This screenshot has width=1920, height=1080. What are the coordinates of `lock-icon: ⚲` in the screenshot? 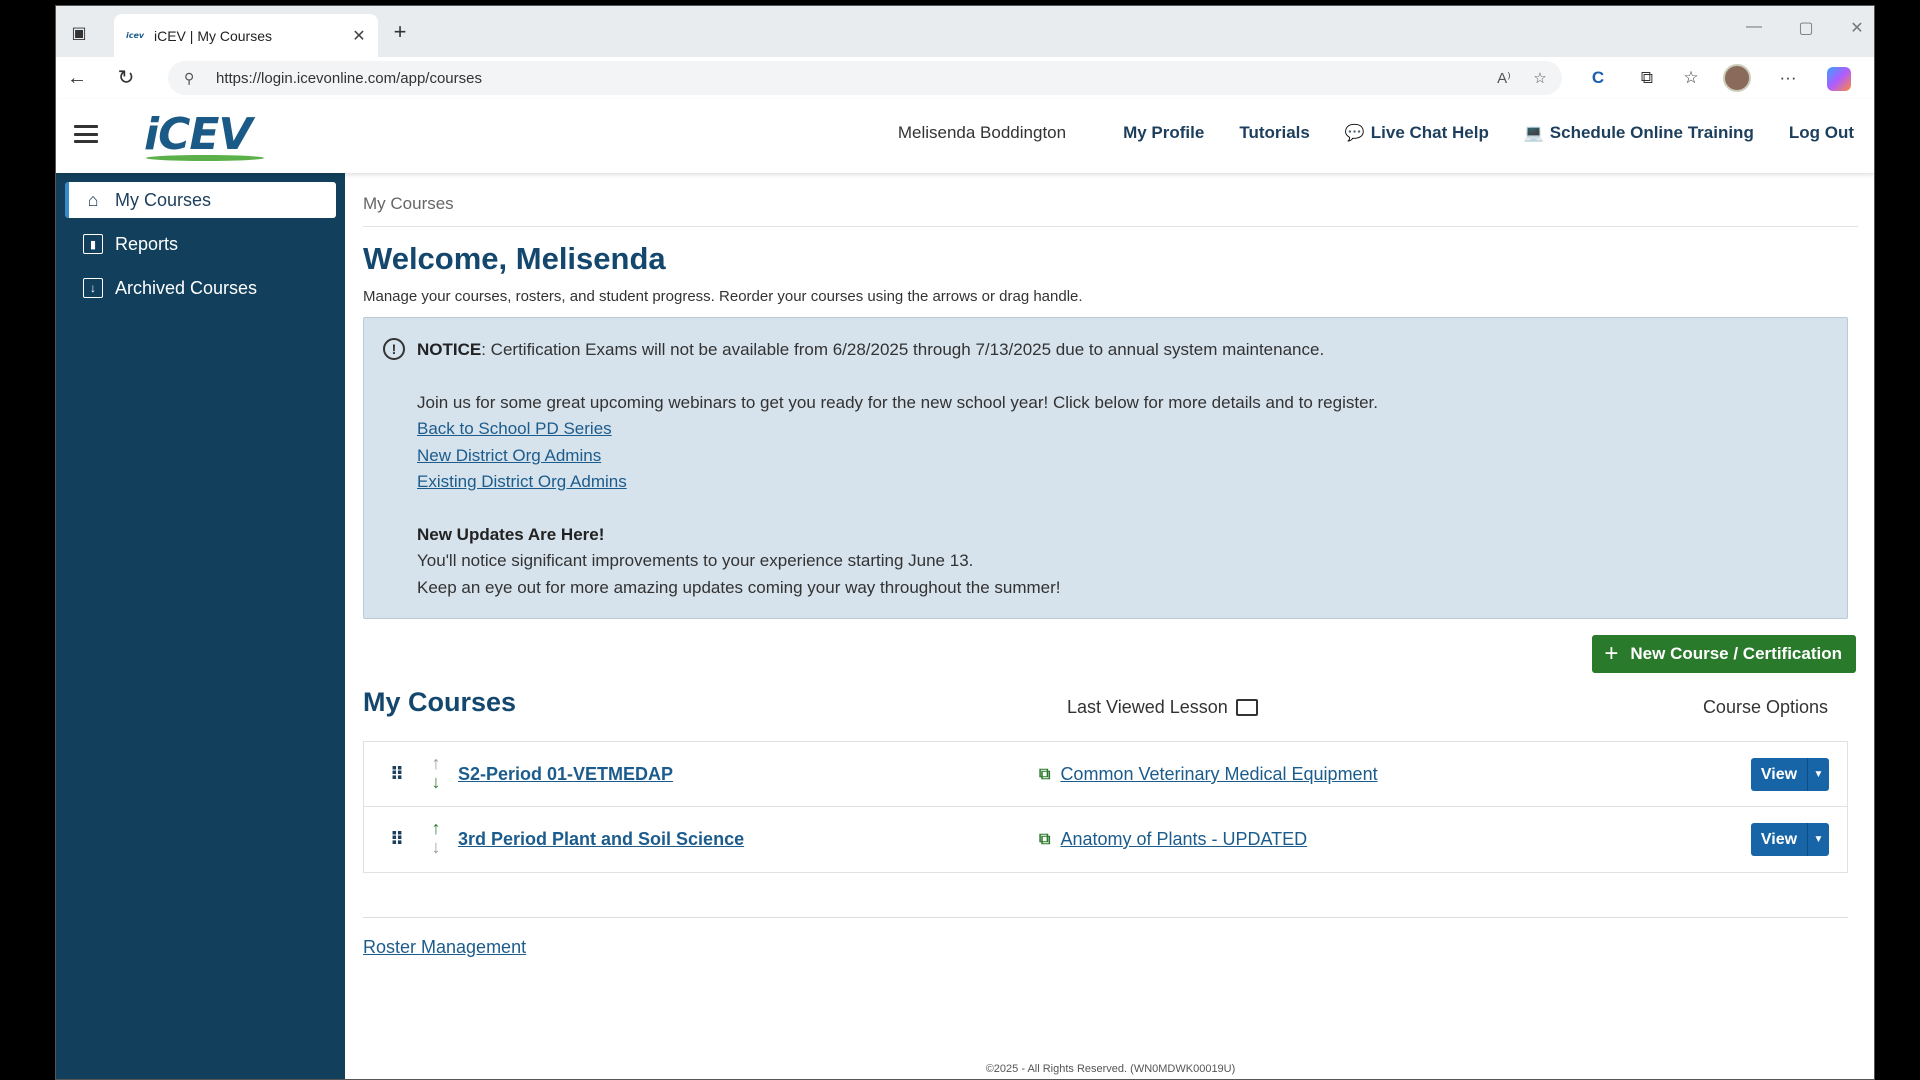 It's located at (193, 78).